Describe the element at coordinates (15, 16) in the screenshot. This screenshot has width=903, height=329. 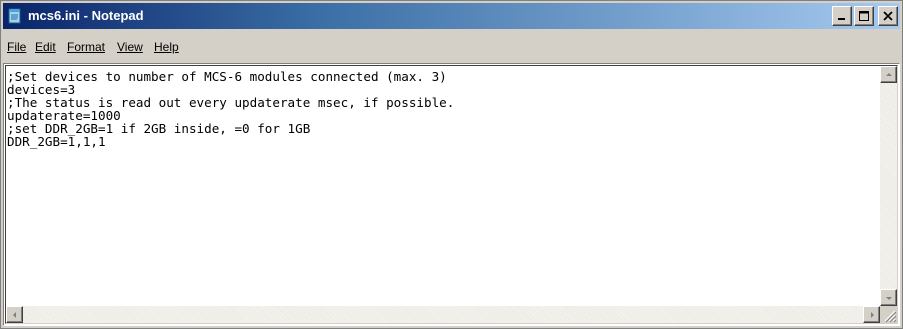
I see `notepad-icon` at that location.